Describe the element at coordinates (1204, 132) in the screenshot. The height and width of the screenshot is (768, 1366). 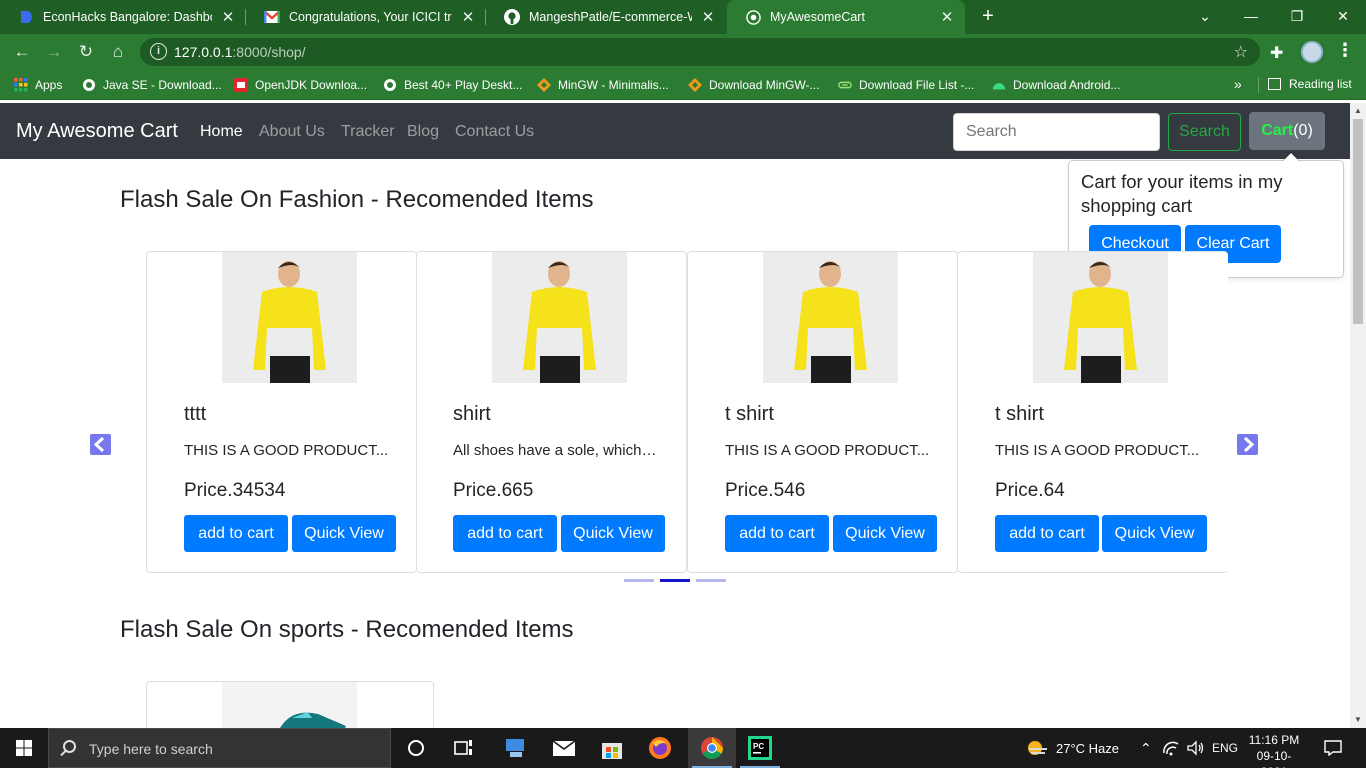
I see `site-search-button: Search` at that location.